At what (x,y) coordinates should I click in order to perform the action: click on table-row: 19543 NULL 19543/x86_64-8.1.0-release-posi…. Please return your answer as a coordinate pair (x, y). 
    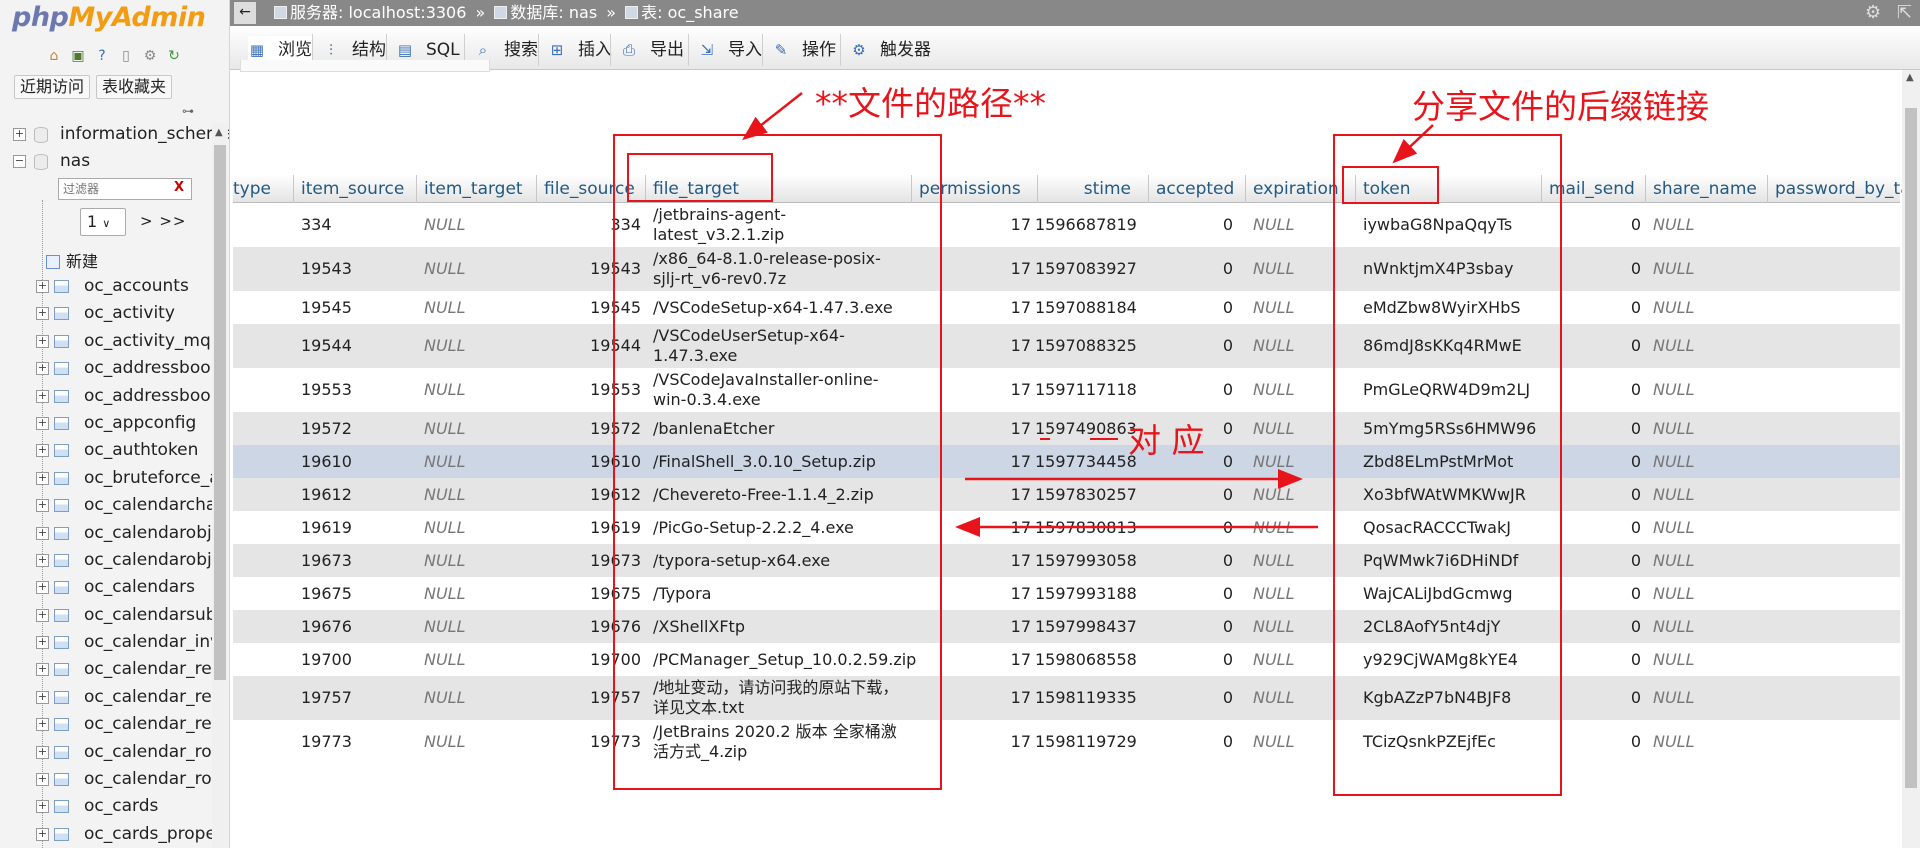
    Looking at the image, I should click on (1066, 269).